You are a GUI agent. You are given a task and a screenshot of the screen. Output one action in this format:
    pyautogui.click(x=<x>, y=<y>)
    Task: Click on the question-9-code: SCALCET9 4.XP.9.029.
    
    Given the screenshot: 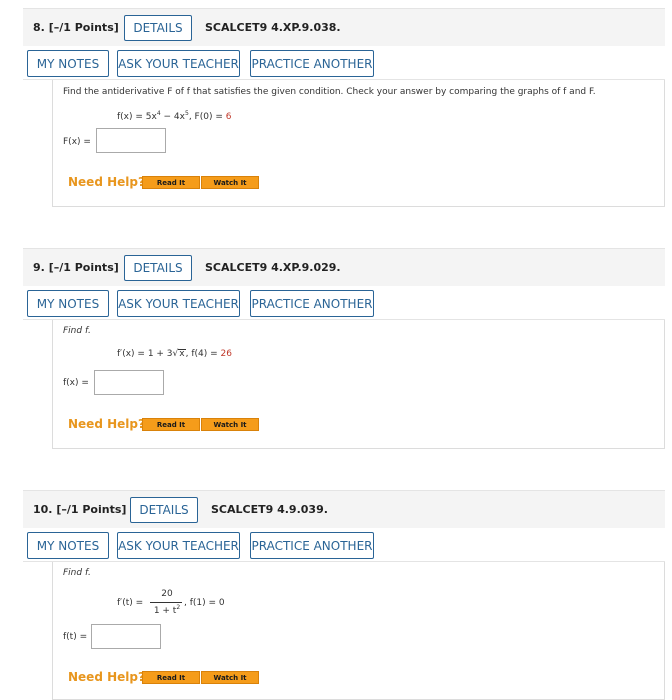 What is the action you would take?
    pyautogui.click(x=273, y=267)
    